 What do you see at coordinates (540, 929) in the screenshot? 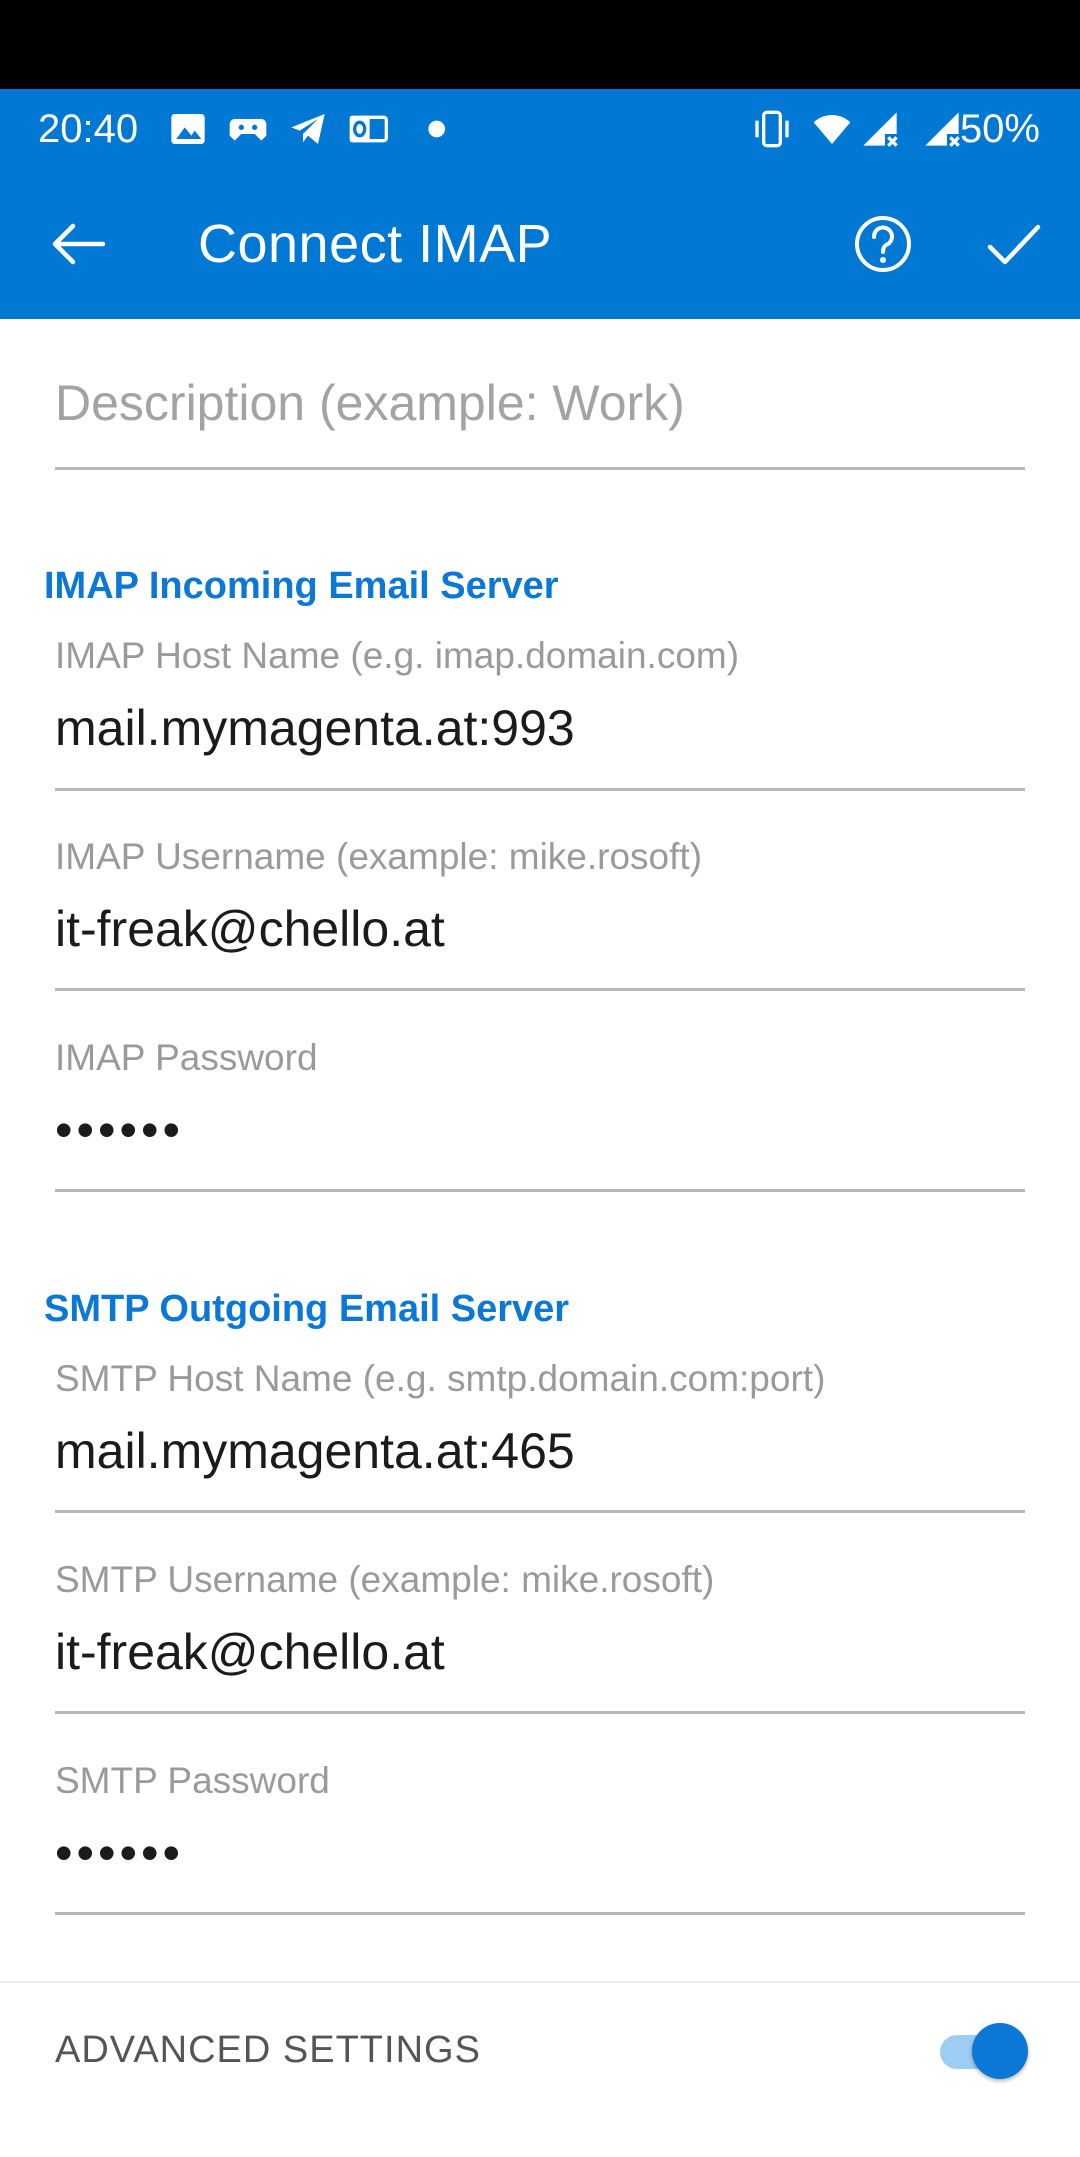
I see `imap-username-value: it-freak@chello.at` at bounding box center [540, 929].